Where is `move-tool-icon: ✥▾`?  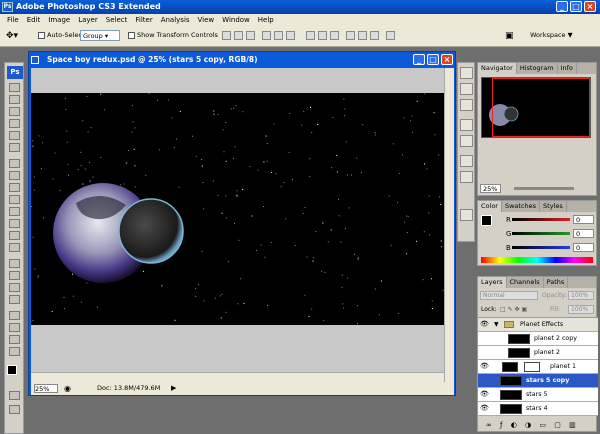
move-tool-icon: ✥▾ is located at coordinates (12, 36).